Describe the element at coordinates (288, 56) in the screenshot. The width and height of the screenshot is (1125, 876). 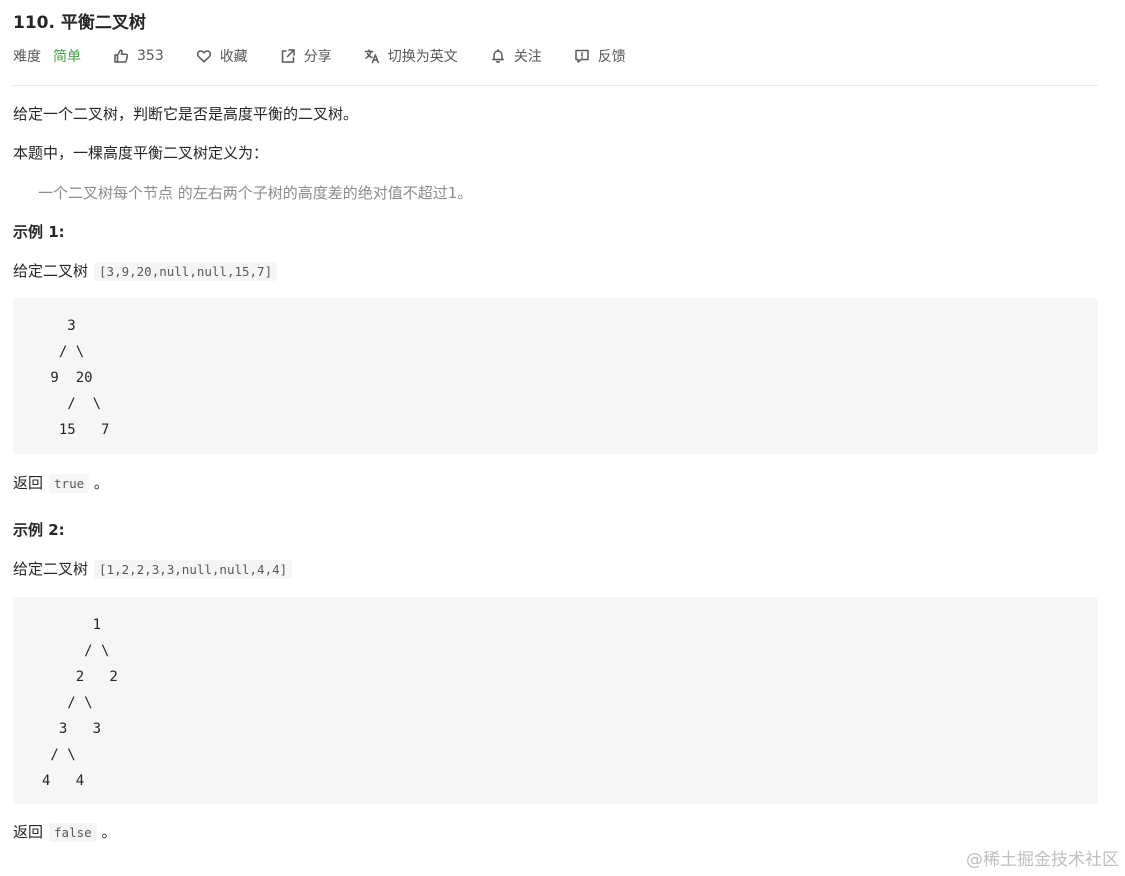
I see `share-icon` at that location.